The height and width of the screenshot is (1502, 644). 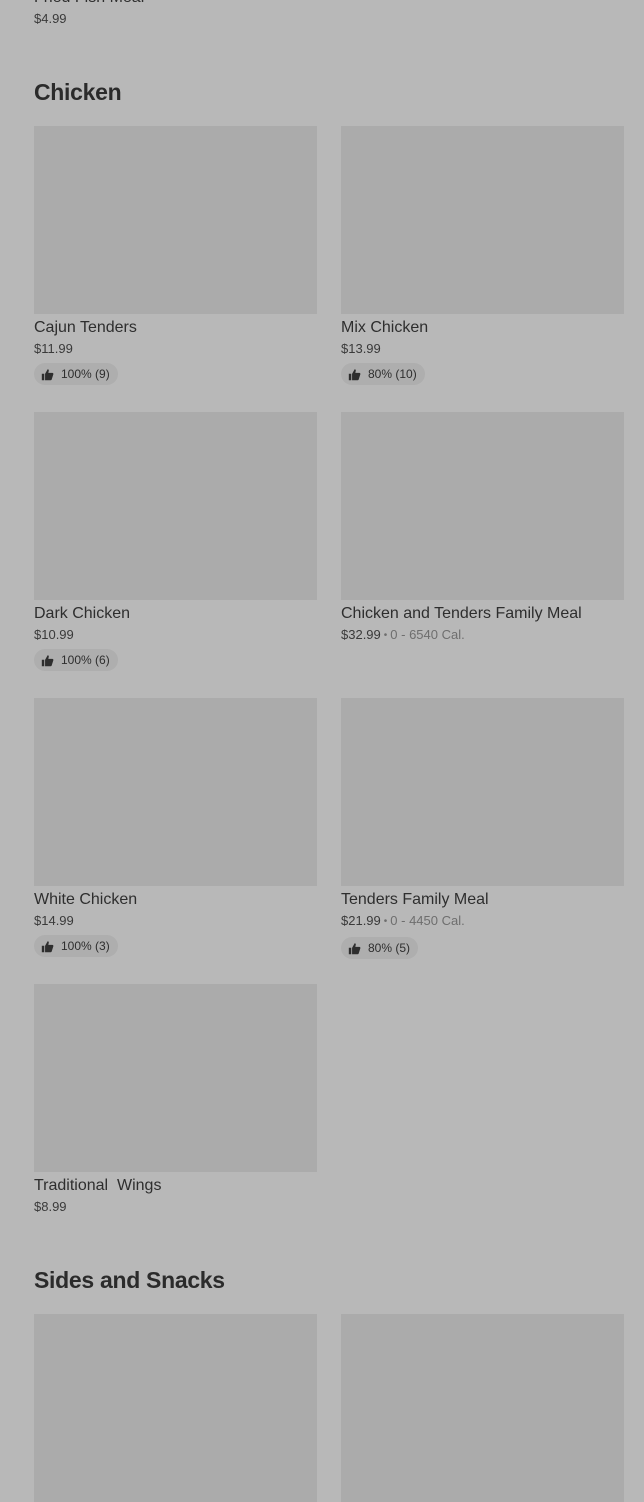 I want to click on section-title-sides-and-snacks: Sides and Snacks, so click(x=129, y=1280).